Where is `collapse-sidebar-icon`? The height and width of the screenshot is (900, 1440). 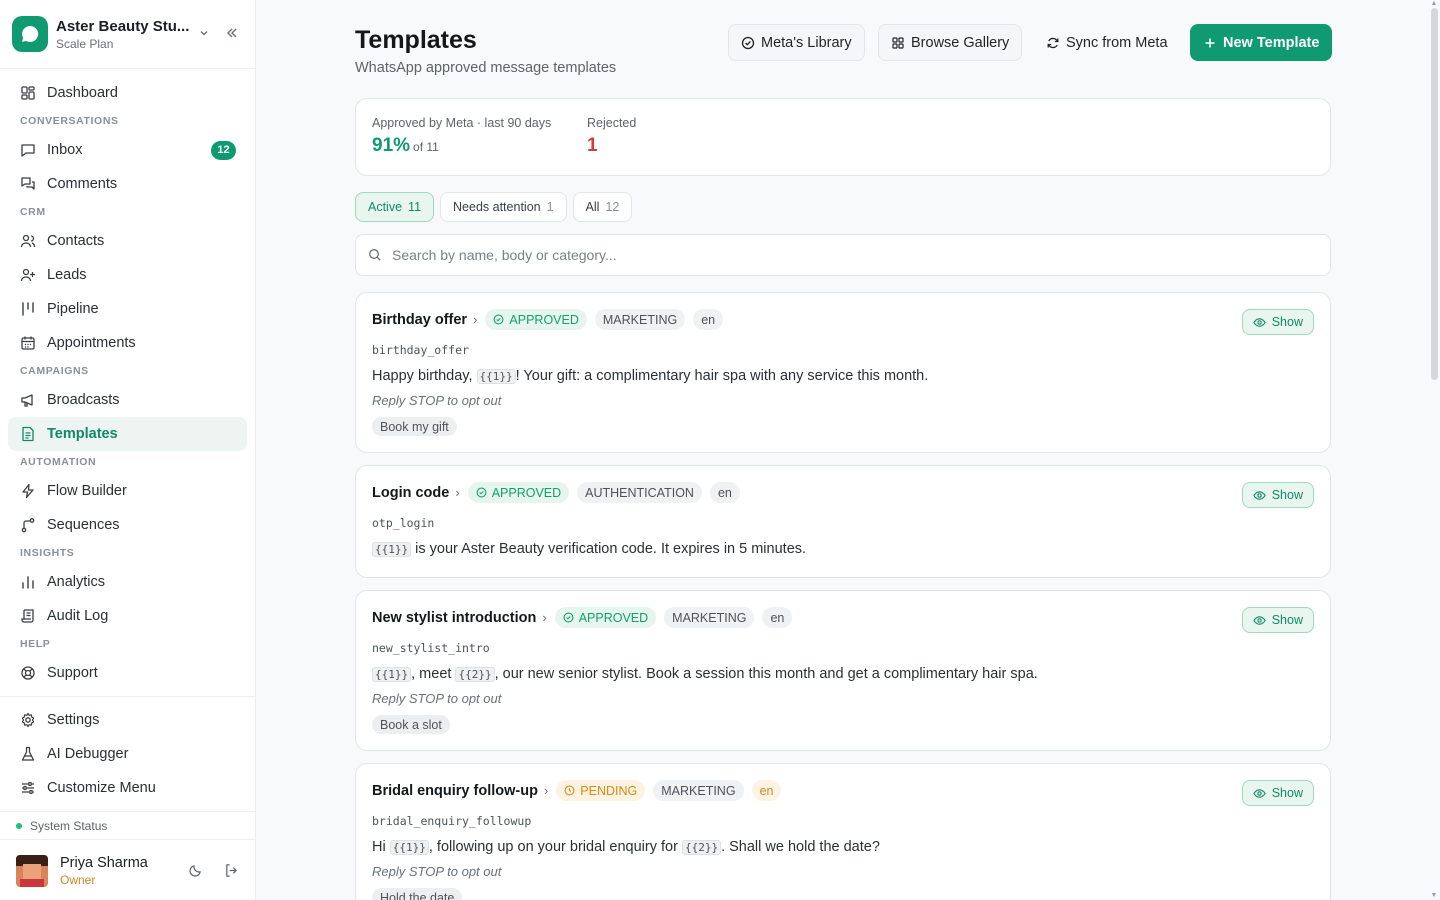
collapse-sidebar-icon is located at coordinates (232, 34).